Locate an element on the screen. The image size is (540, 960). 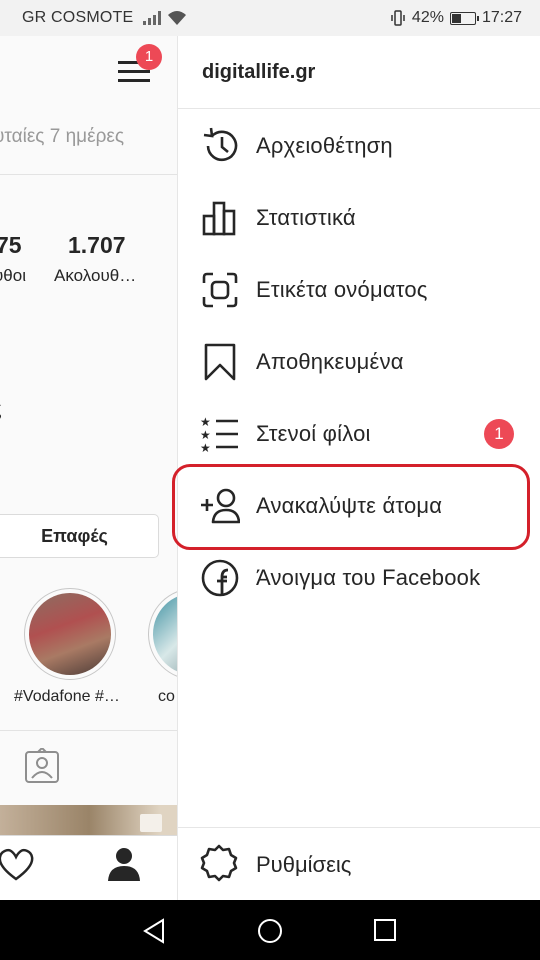
bottom-navigation is located at coordinates (88, 867).